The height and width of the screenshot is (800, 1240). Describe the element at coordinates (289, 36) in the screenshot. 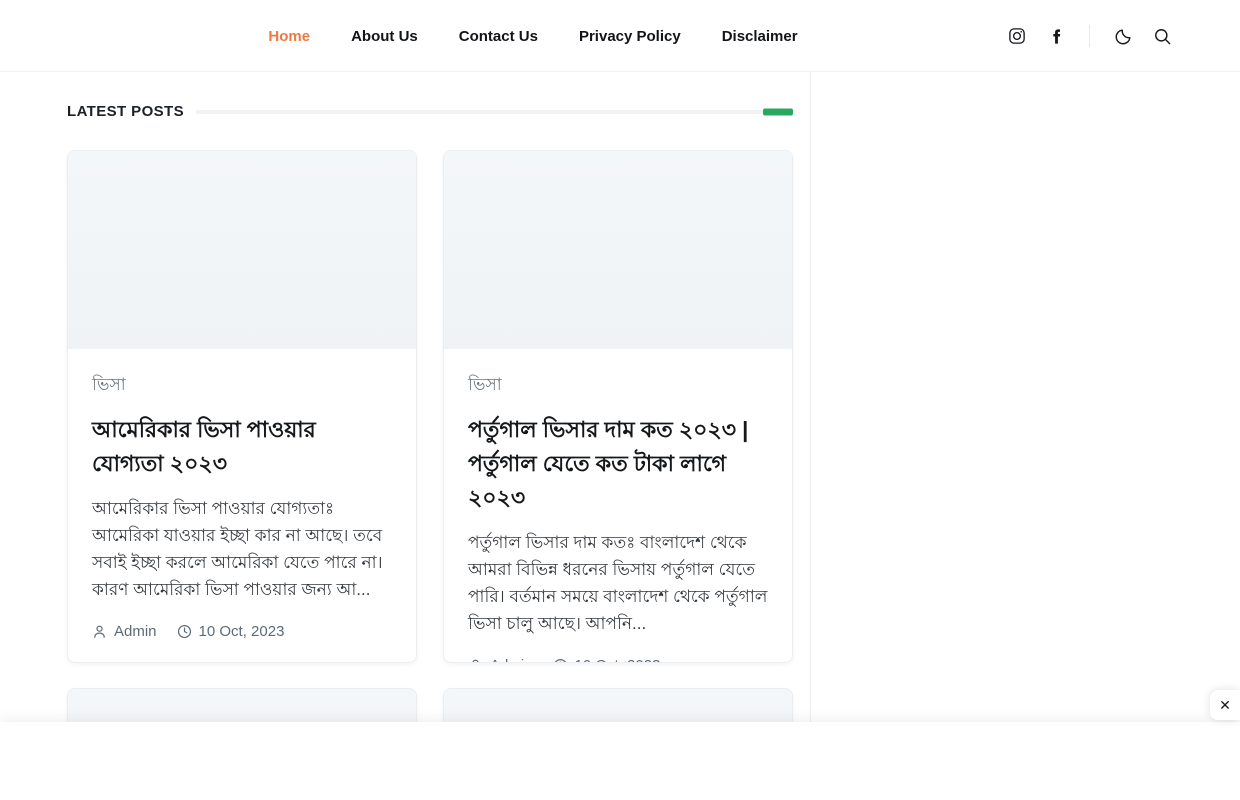

I see `nav-item-home: Home` at that location.